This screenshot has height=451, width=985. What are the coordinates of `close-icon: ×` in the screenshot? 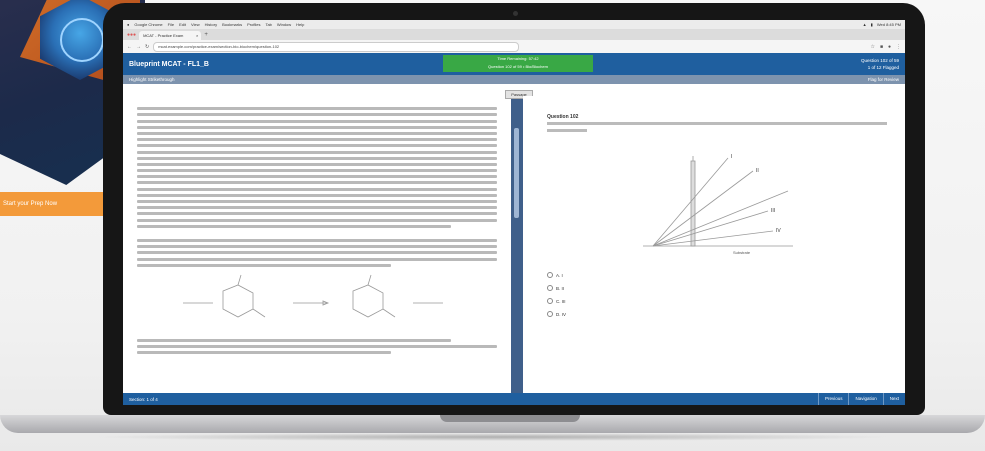 It's located at (197, 35).